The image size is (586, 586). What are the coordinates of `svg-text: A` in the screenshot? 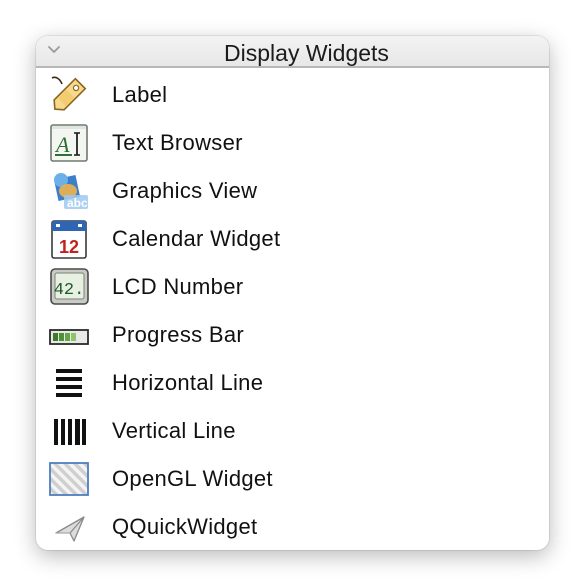 It's located at (62, 144).